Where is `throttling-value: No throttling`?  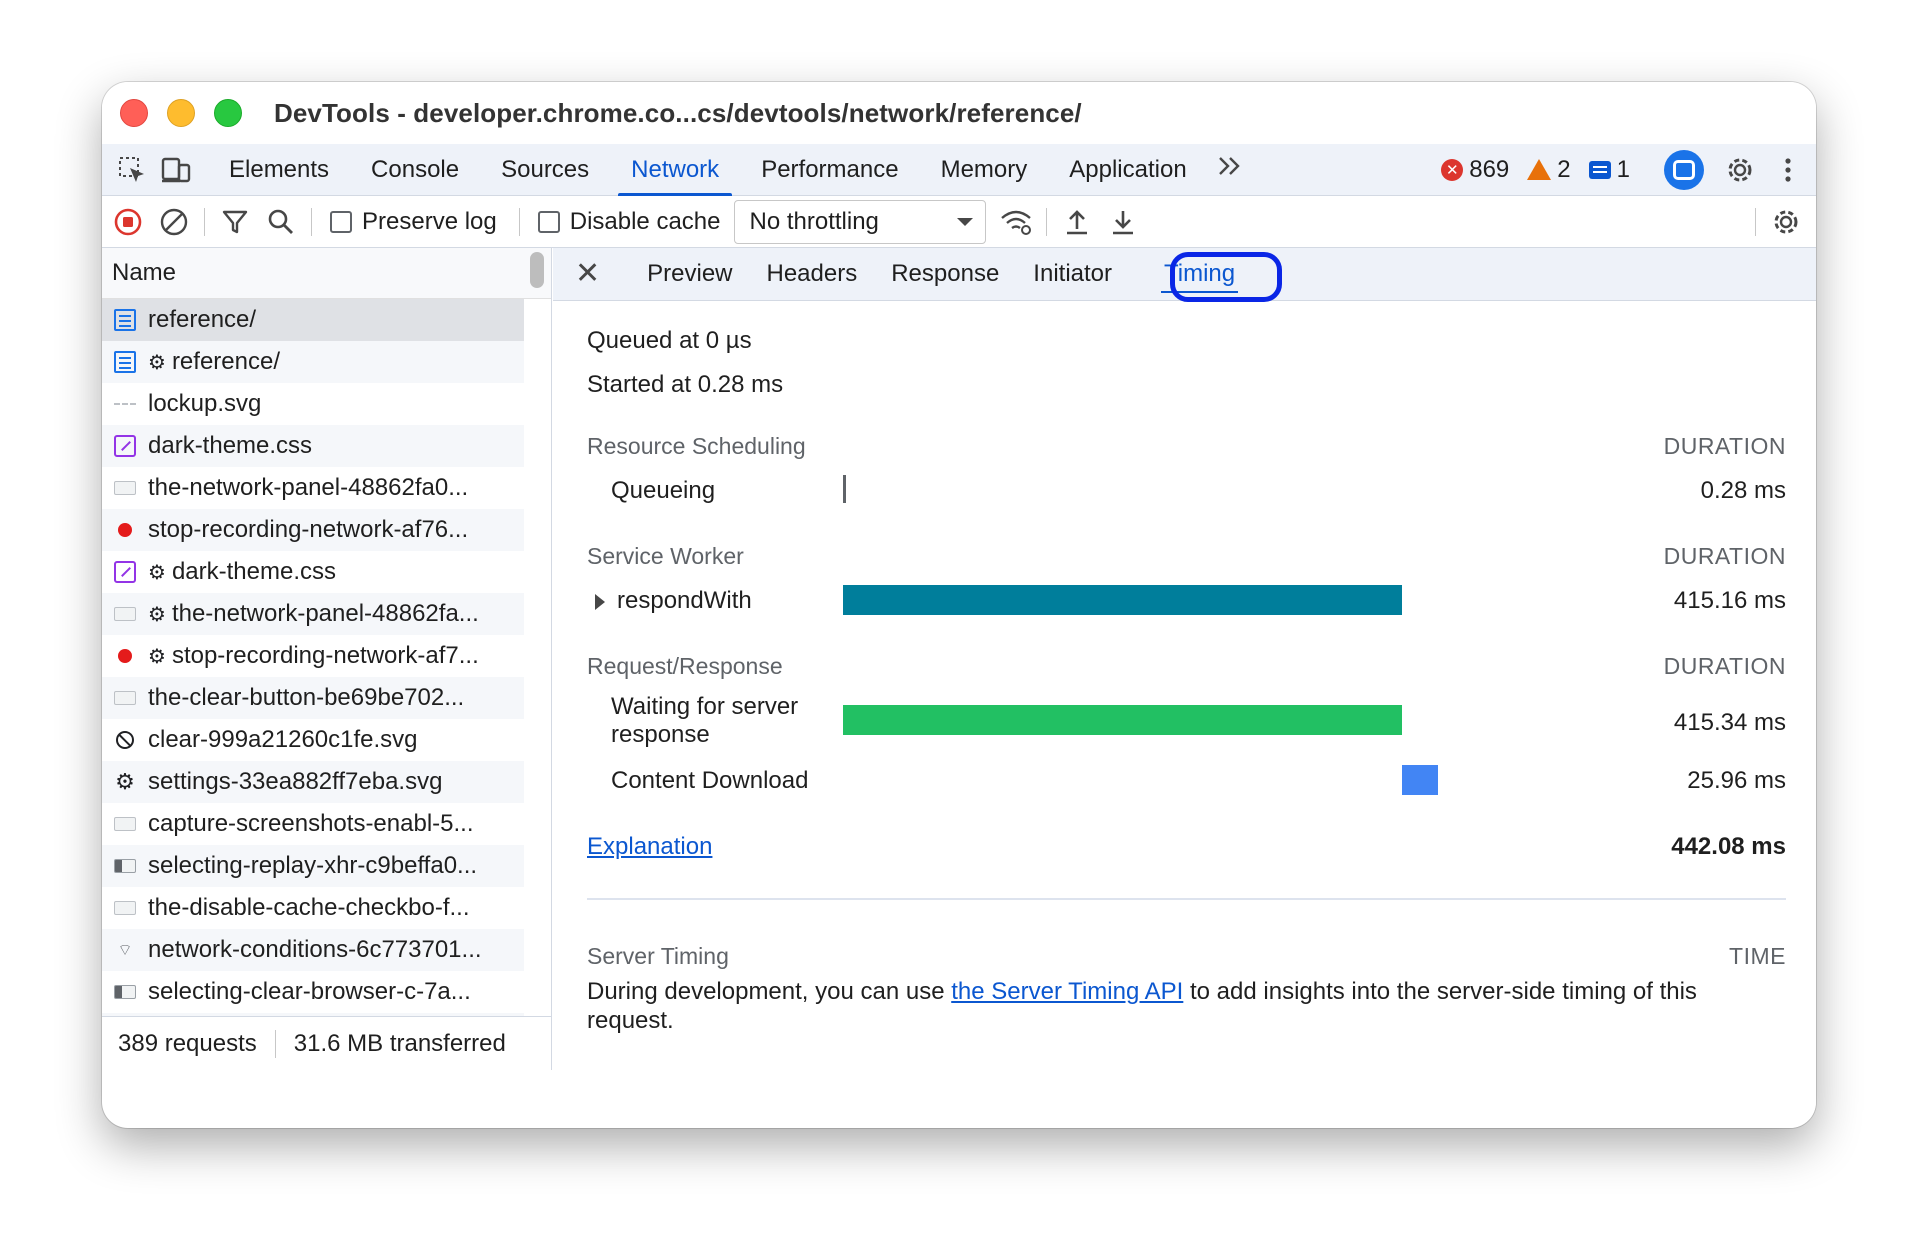
throttling-value: No throttling is located at coordinates (814, 221).